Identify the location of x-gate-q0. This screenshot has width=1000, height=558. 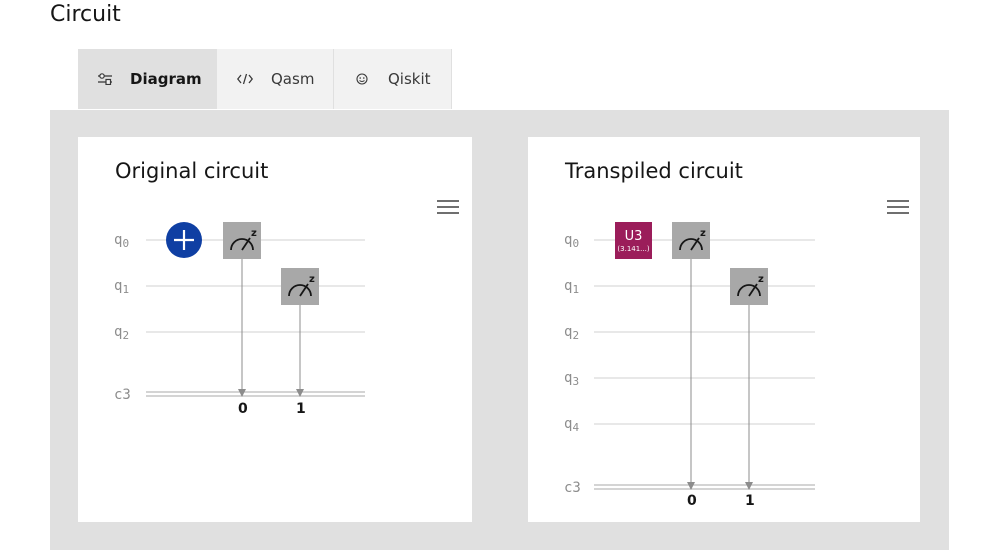
(184, 240).